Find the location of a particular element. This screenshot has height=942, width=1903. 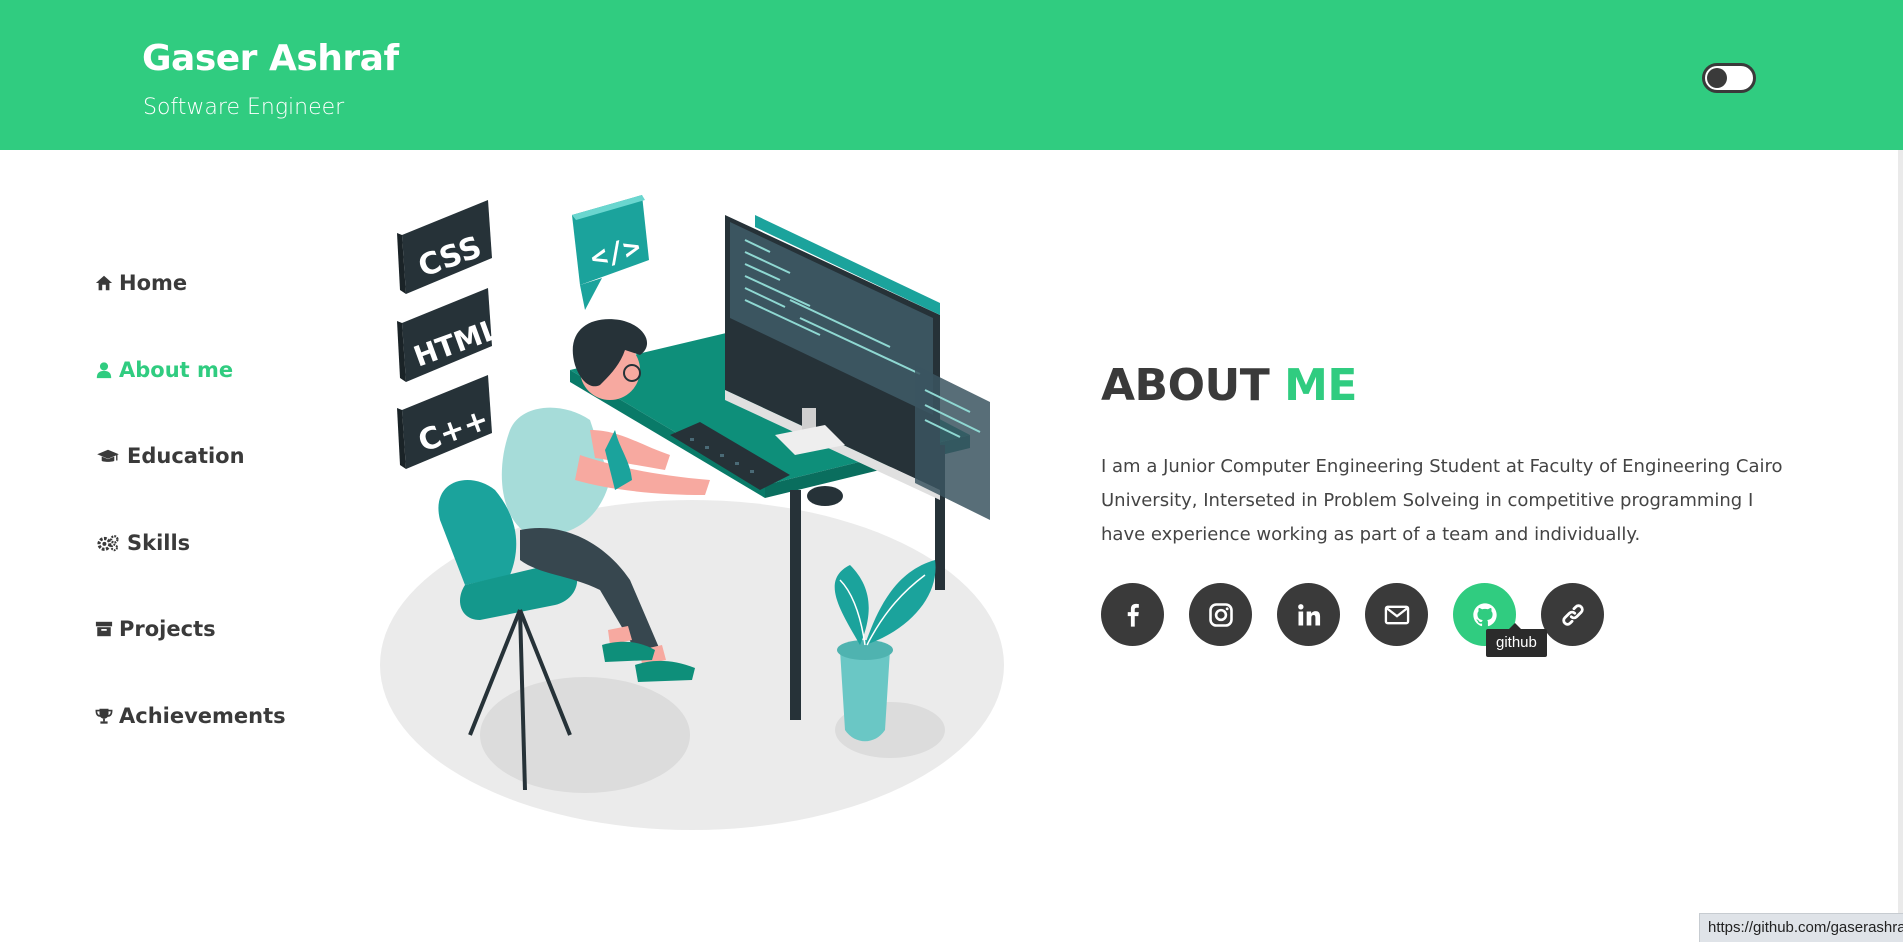

facebook-icon is located at coordinates (1133, 615).